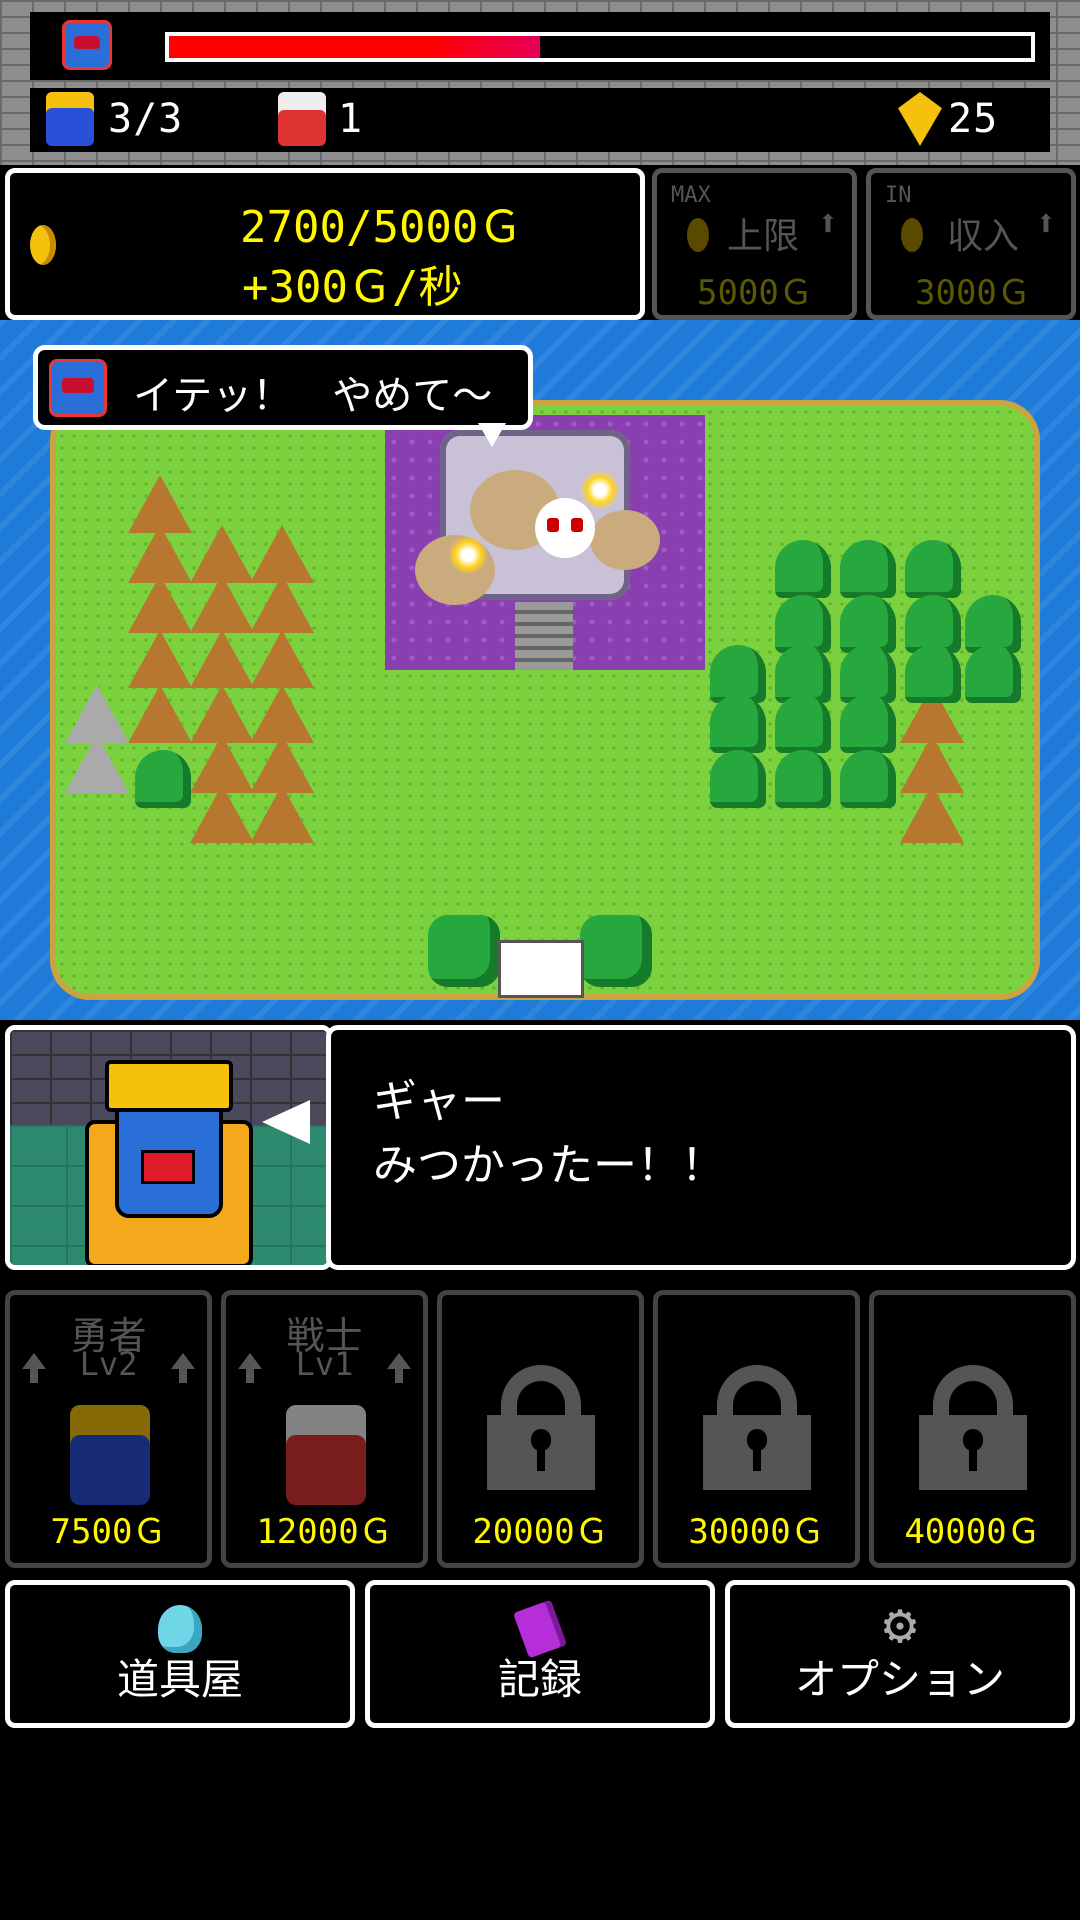 The height and width of the screenshot is (1920, 1080). I want to click on cap-upgrade-button: MAX 上限 ⬆ 5000Ｇ, so click(754, 244).